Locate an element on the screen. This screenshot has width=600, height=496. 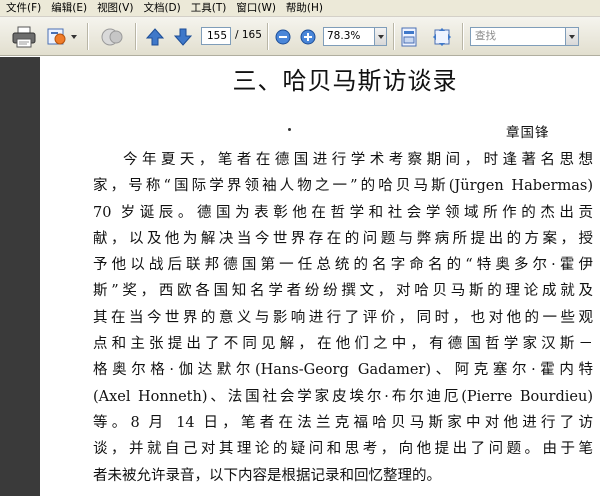
fit-width-button is located at coordinates (409, 37).